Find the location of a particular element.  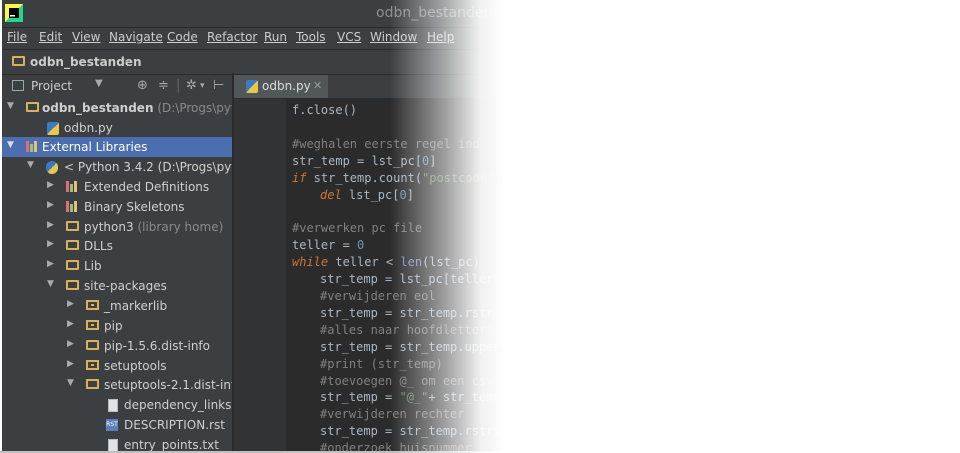

menu-run: Run is located at coordinates (275, 37).